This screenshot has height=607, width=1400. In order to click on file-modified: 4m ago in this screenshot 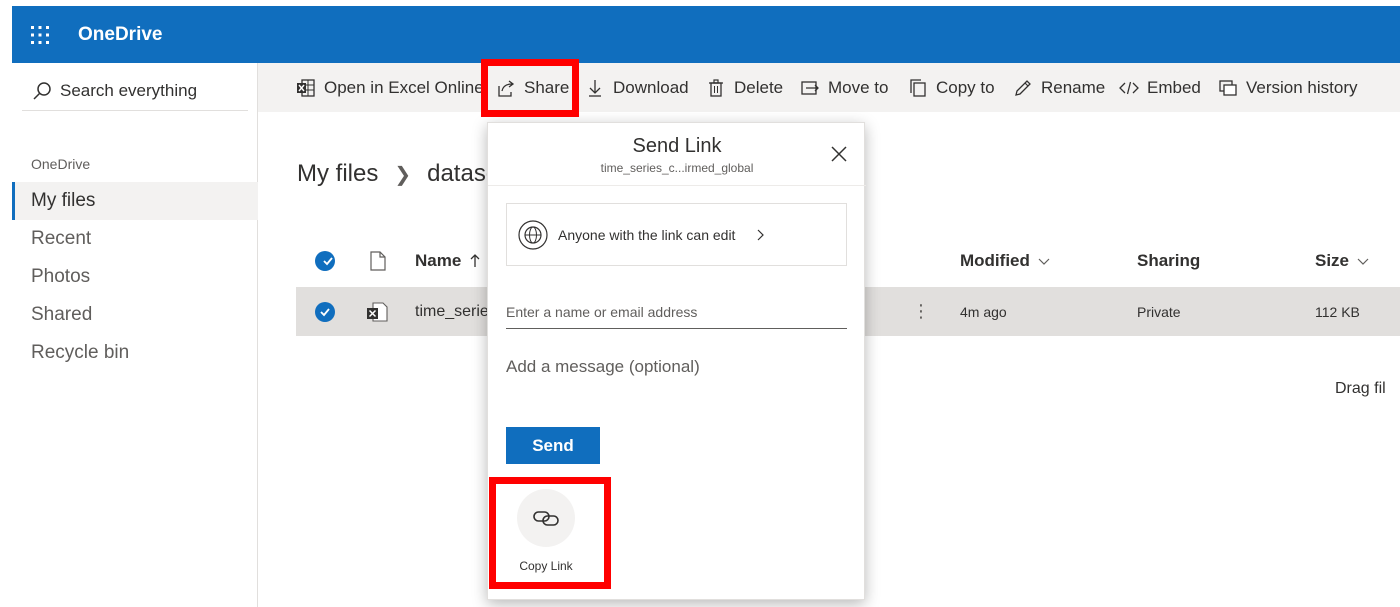, I will do `click(983, 311)`.